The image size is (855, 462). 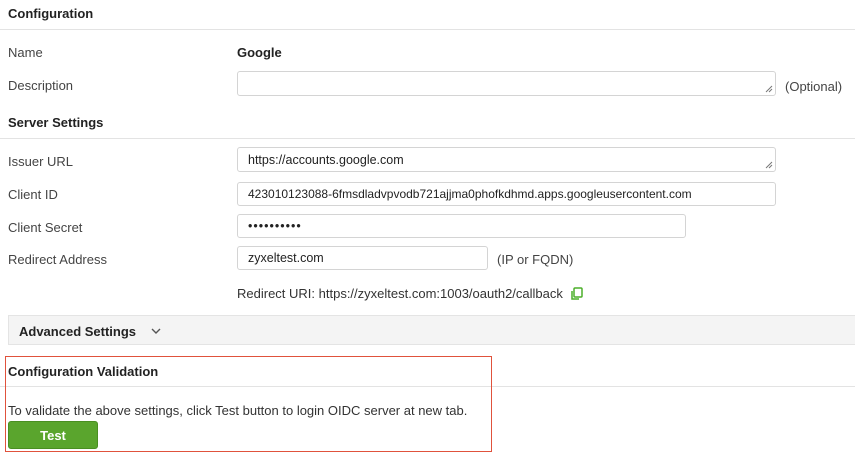 What do you see at coordinates (431, 330) in the screenshot?
I see `advanced-settings-toggle: Advanced Settings` at bounding box center [431, 330].